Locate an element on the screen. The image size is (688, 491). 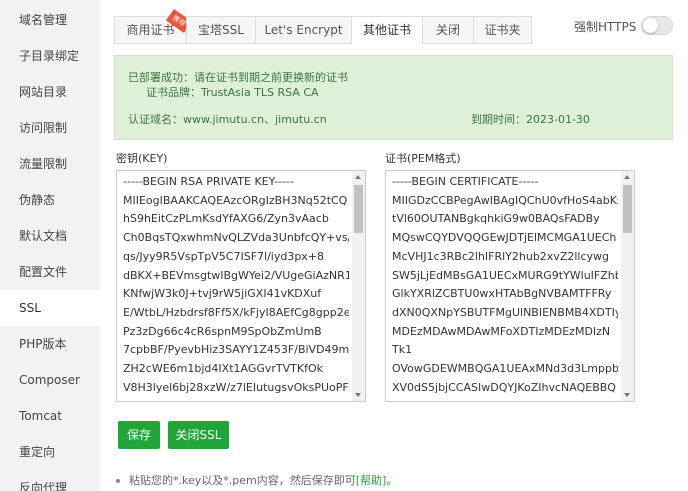
key-scrollbar is located at coordinates (358, 286).